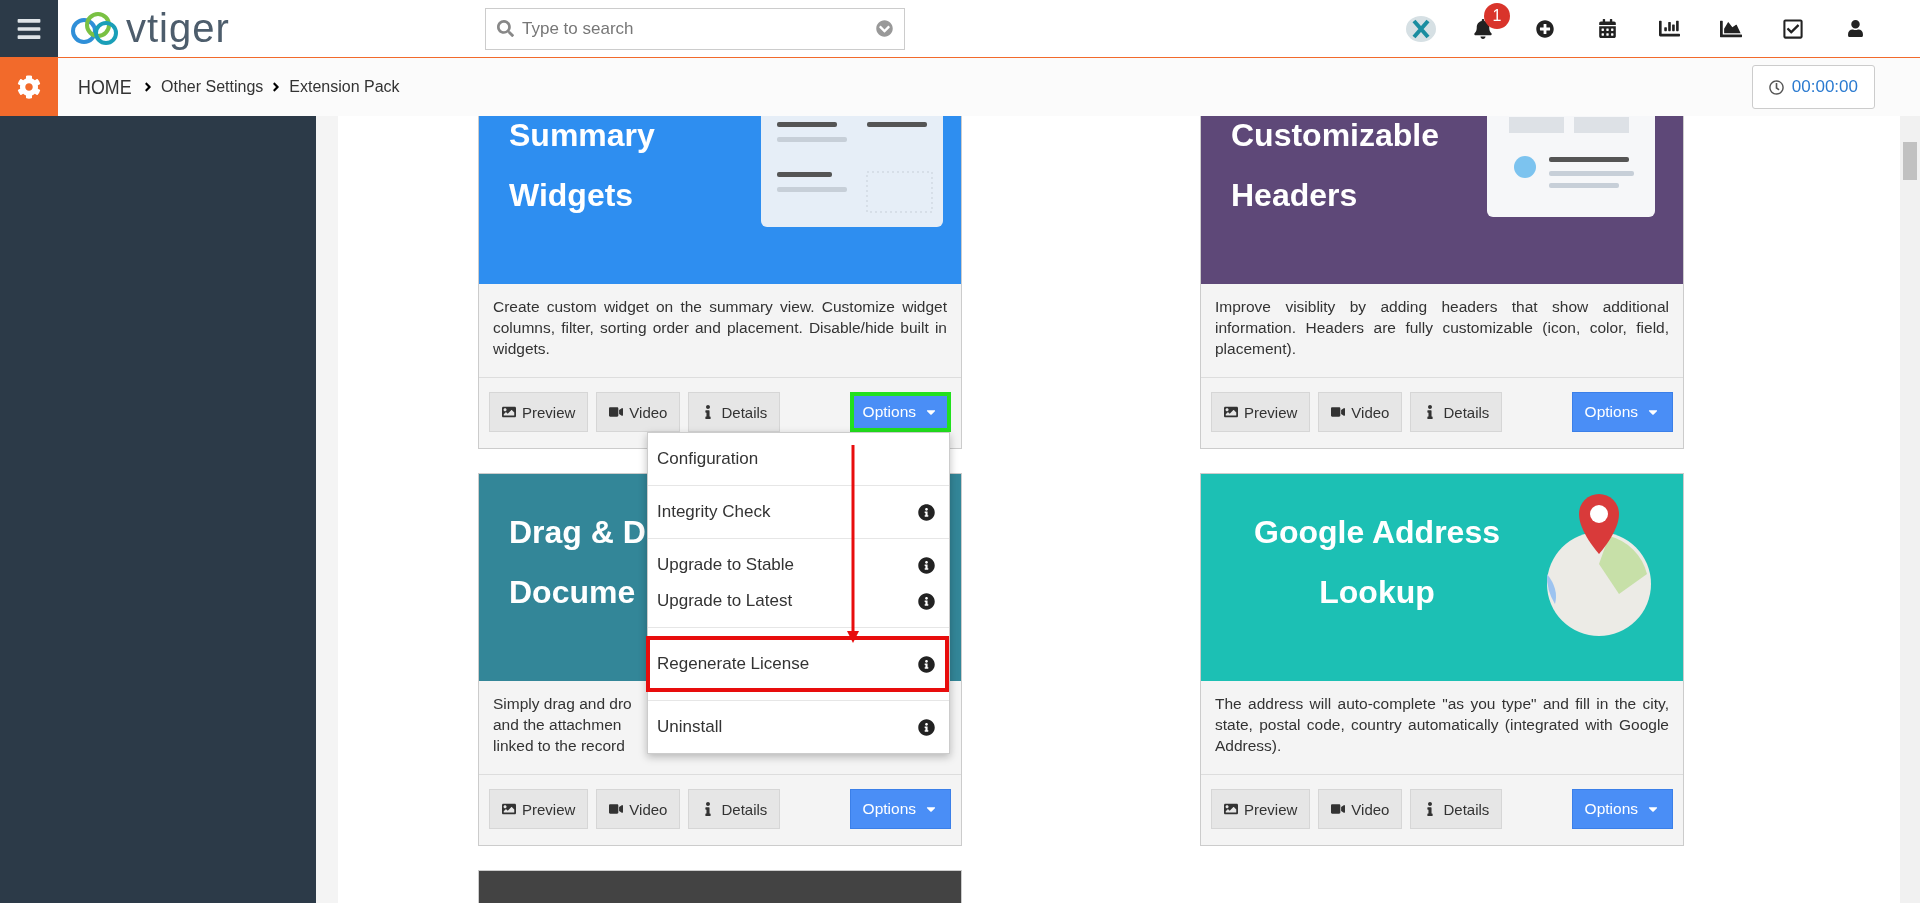 The height and width of the screenshot is (903, 1920). I want to click on x-logo-icon, so click(1421, 28).